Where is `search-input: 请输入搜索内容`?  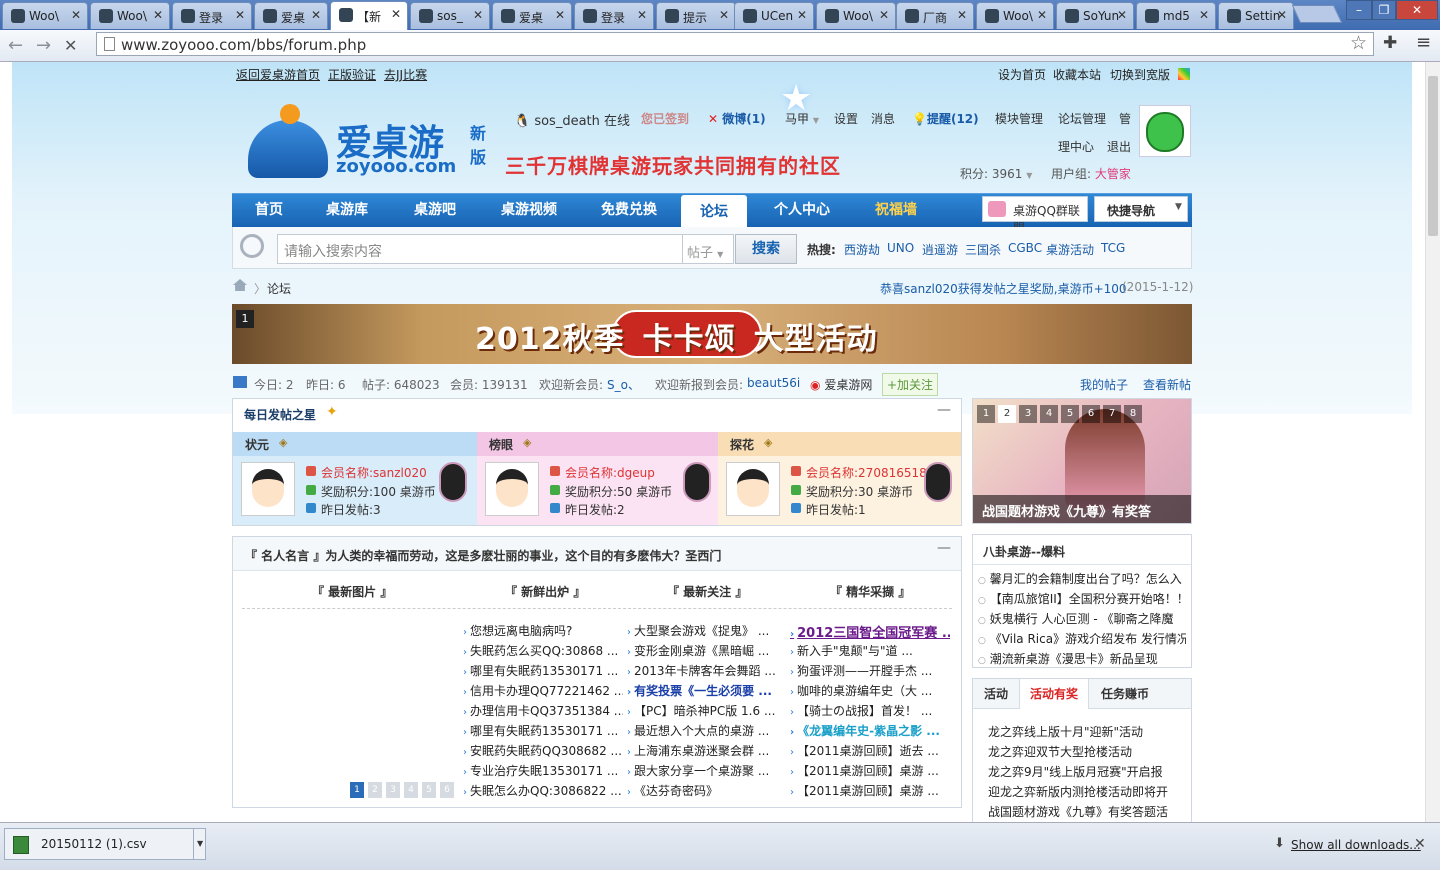
search-input: 请输入搜索内容 is located at coordinates (480, 249).